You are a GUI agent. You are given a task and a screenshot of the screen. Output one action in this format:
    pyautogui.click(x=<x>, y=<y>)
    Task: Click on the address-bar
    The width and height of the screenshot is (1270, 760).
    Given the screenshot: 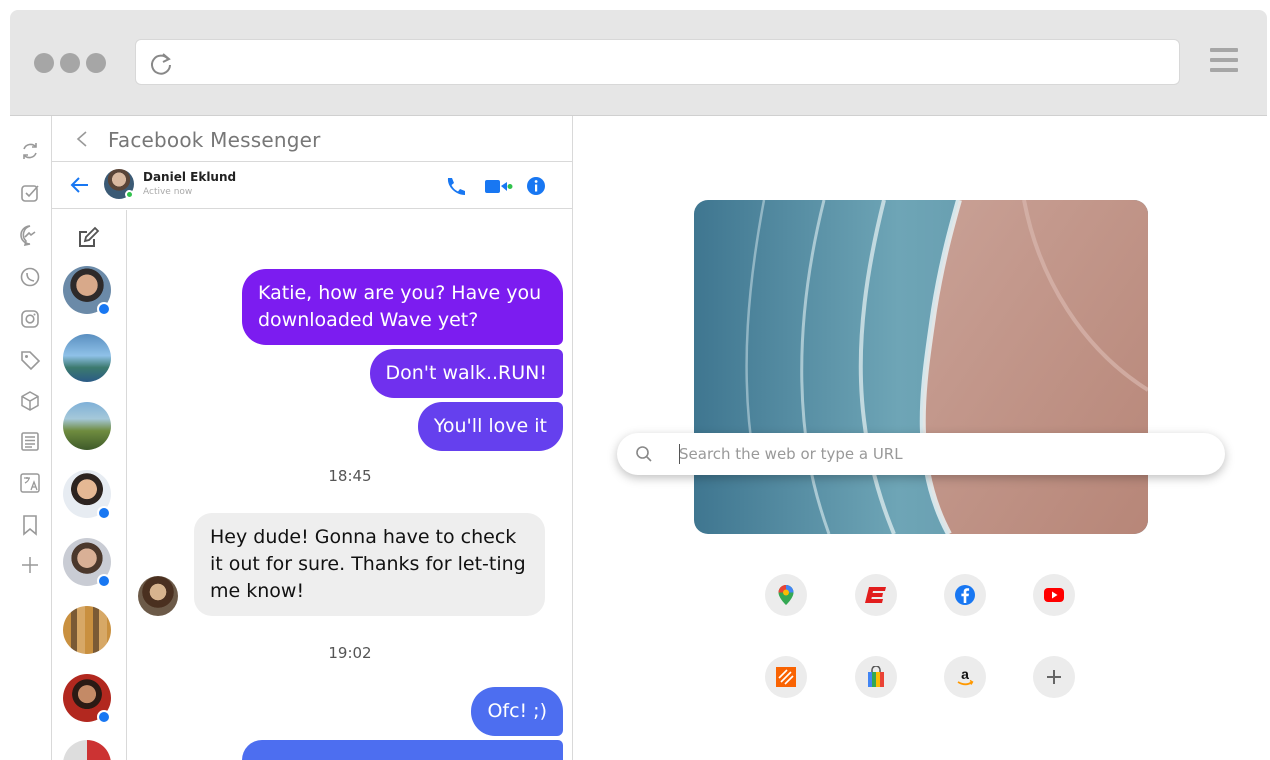 What is the action you would take?
    pyautogui.click(x=657, y=62)
    